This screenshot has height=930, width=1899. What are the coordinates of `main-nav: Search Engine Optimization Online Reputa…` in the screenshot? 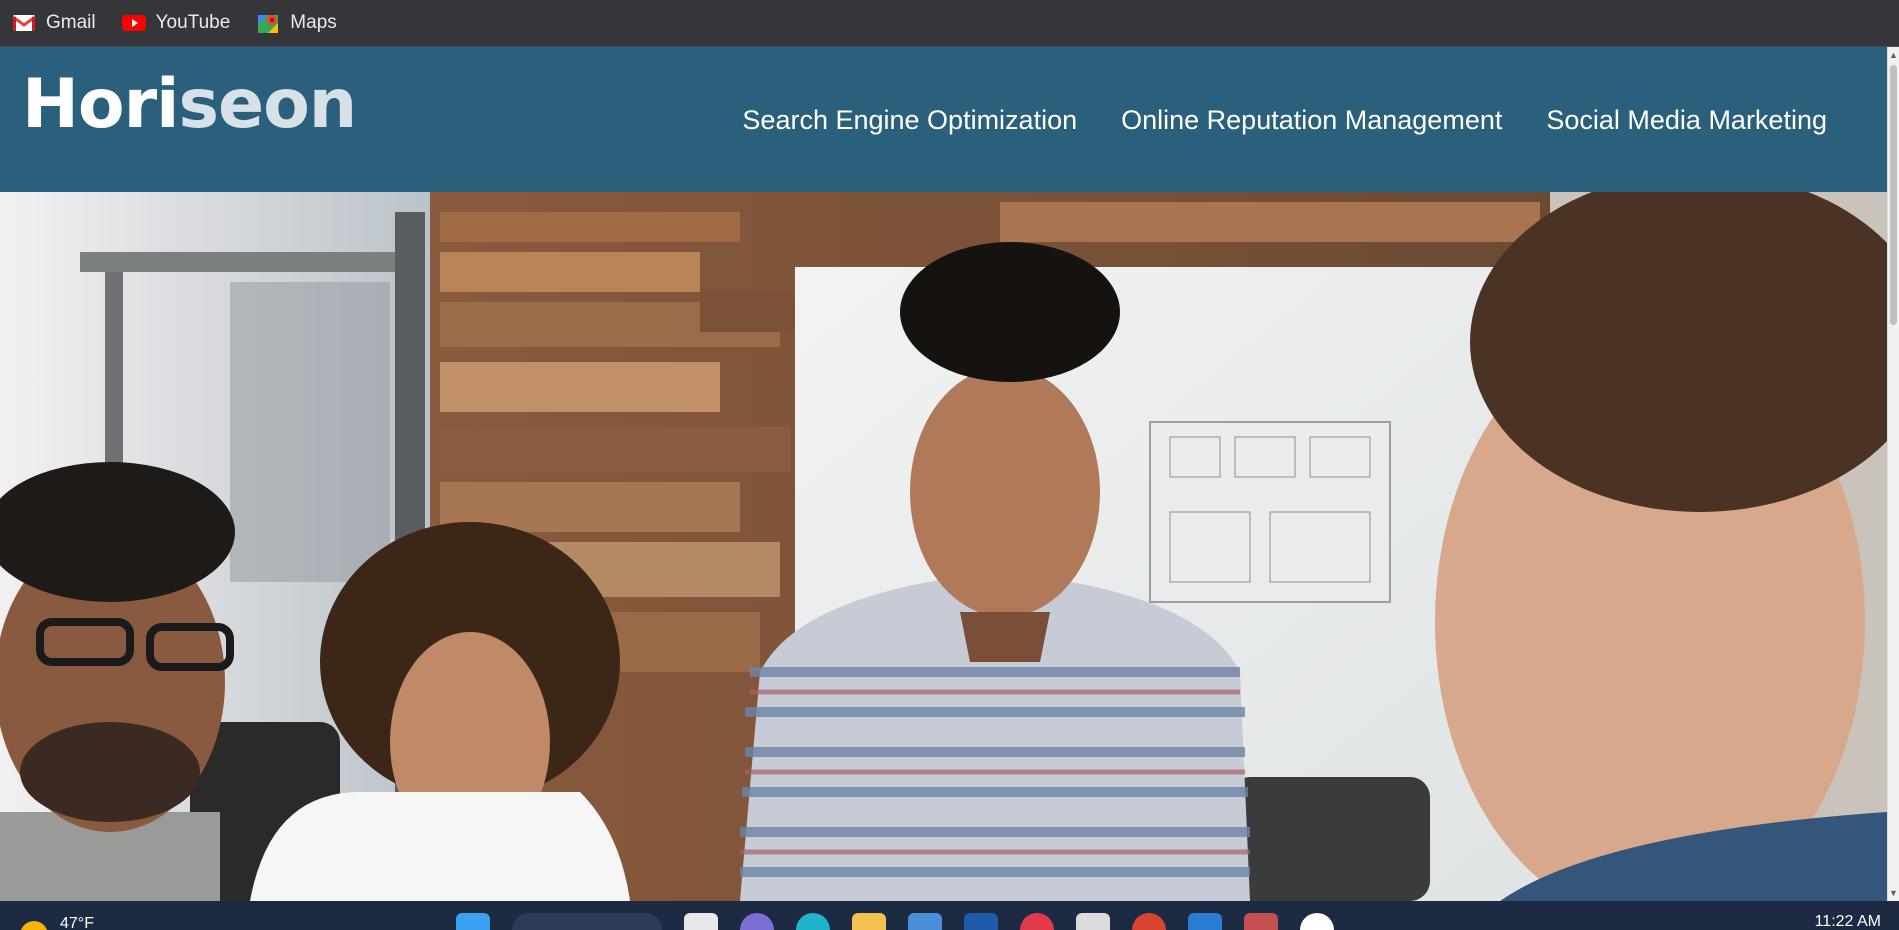 It's located at (1284, 120).